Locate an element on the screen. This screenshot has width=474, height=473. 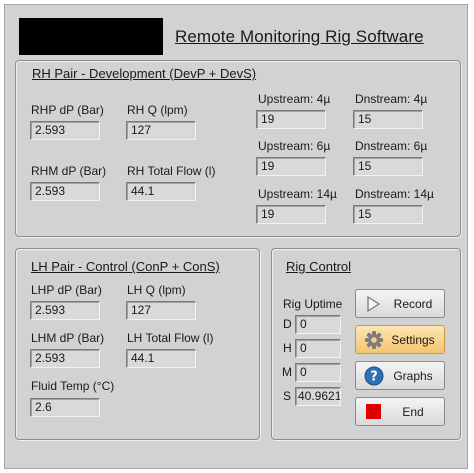
settings-button: Settings is located at coordinates (400, 339).